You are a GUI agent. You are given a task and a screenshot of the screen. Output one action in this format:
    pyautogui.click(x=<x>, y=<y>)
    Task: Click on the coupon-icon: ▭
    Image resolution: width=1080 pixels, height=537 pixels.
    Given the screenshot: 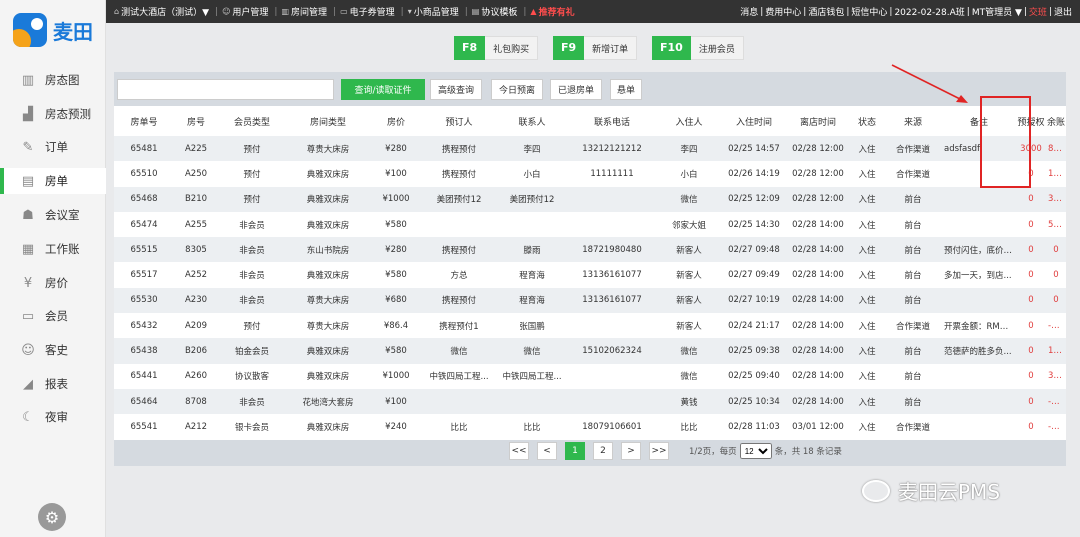 What is the action you would take?
    pyautogui.click(x=344, y=11)
    